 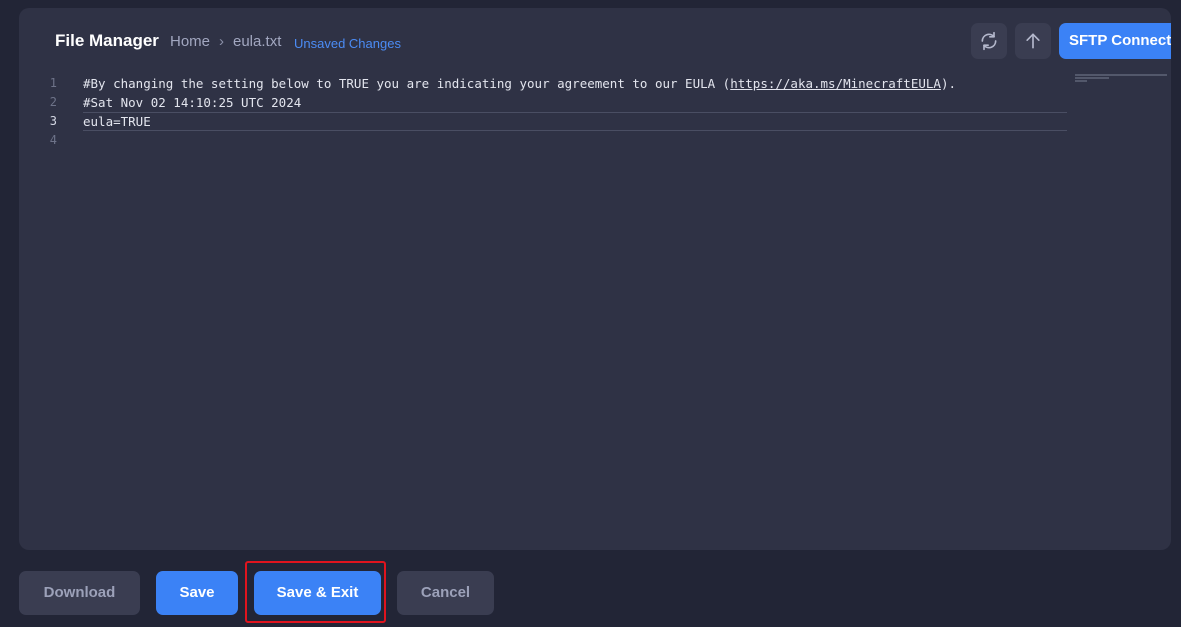 I want to click on line-number-gutter: 1 2 3 4, so click(x=47, y=112).